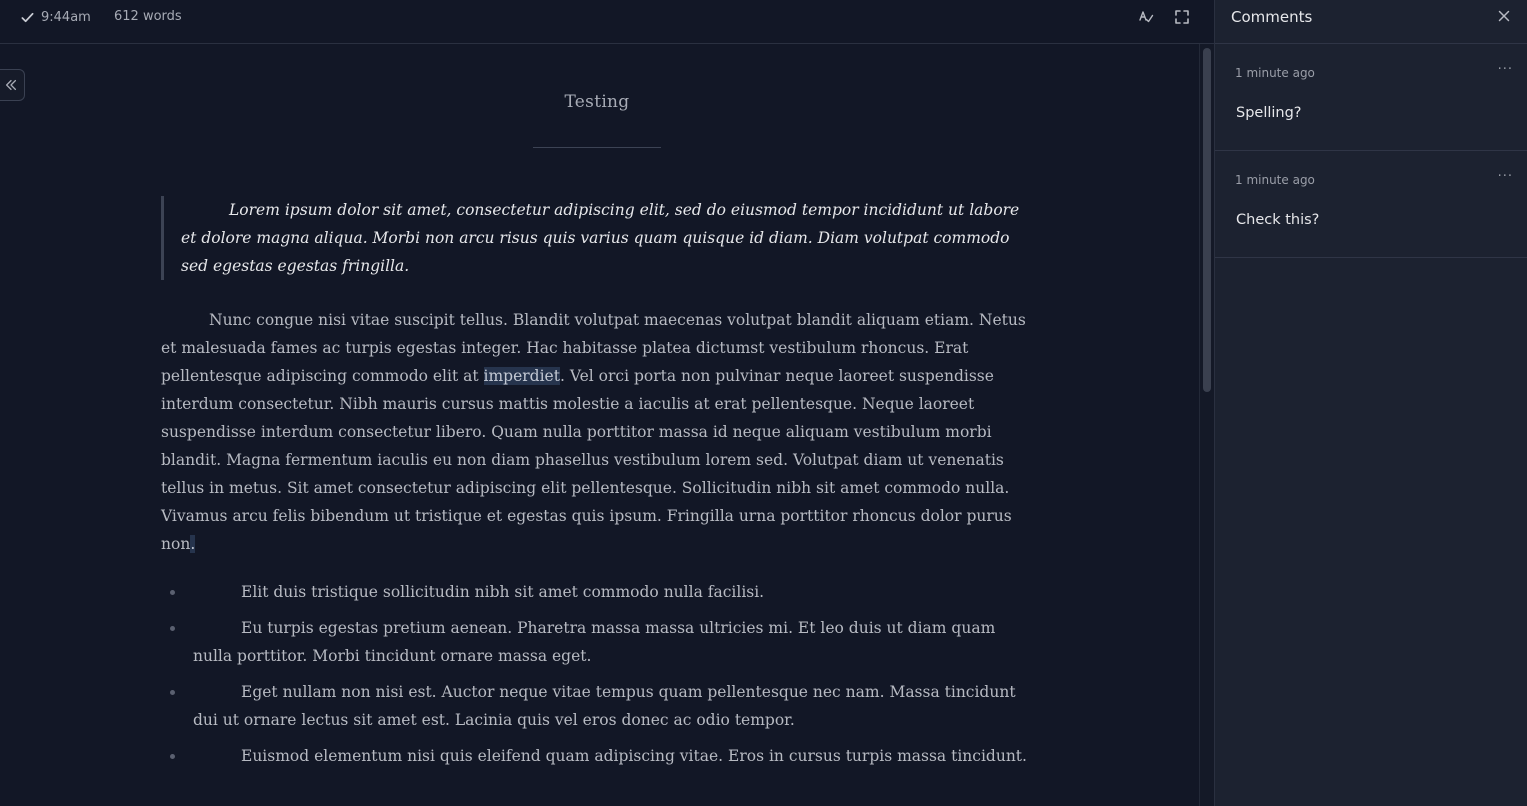  I want to click on comments-title: Comments, so click(1272, 17).